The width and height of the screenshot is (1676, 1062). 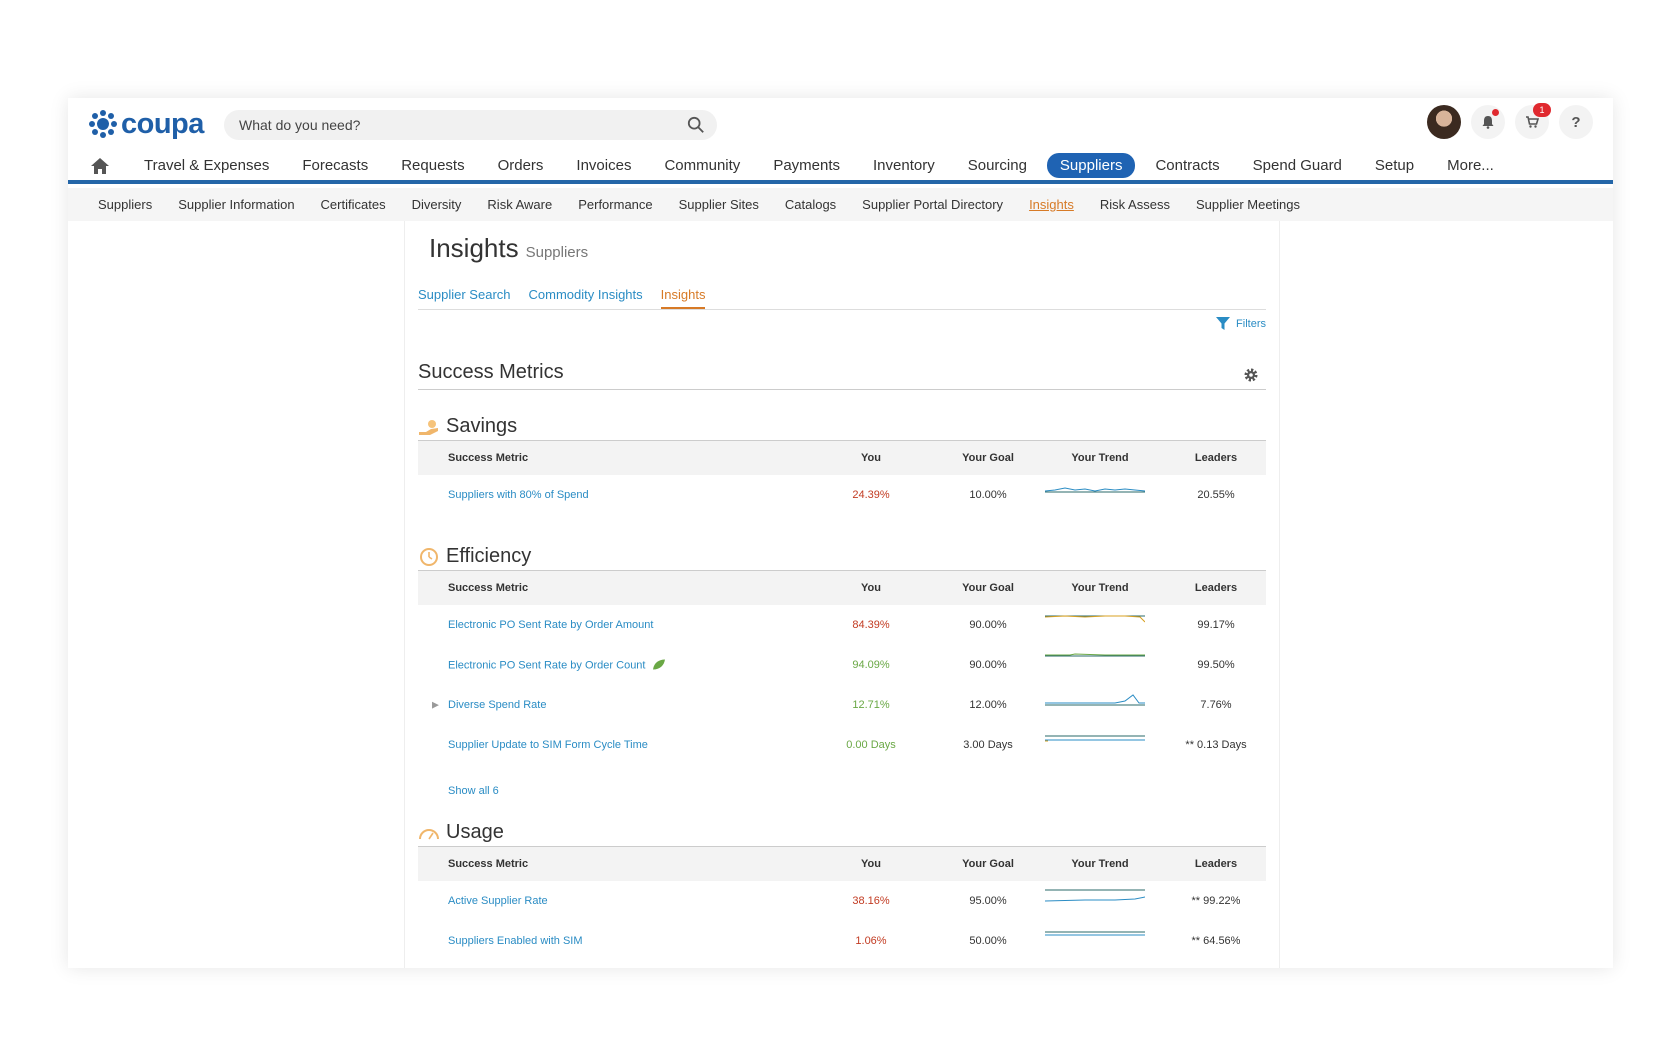 I want to click on filters-label: Filters, so click(x=1251, y=324).